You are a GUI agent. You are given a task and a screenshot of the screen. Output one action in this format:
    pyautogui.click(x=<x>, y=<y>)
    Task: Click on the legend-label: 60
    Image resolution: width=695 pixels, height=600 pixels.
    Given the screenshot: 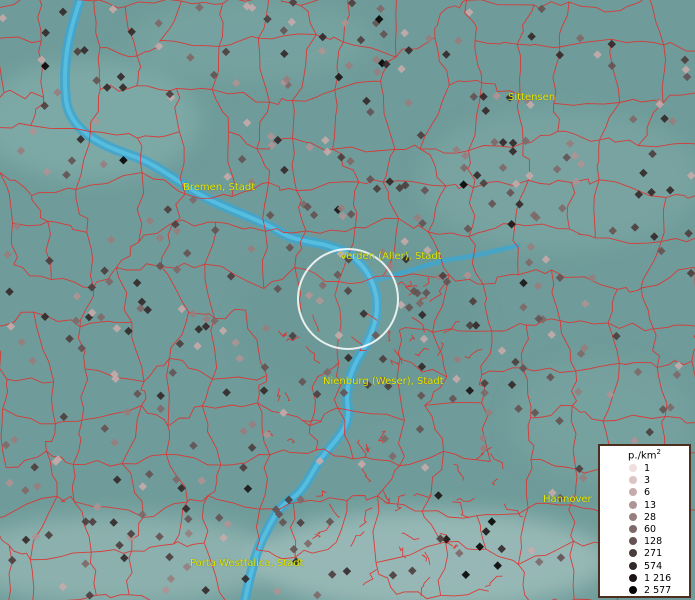 What is the action you would take?
    pyautogui.click(x=650, y=529)
    